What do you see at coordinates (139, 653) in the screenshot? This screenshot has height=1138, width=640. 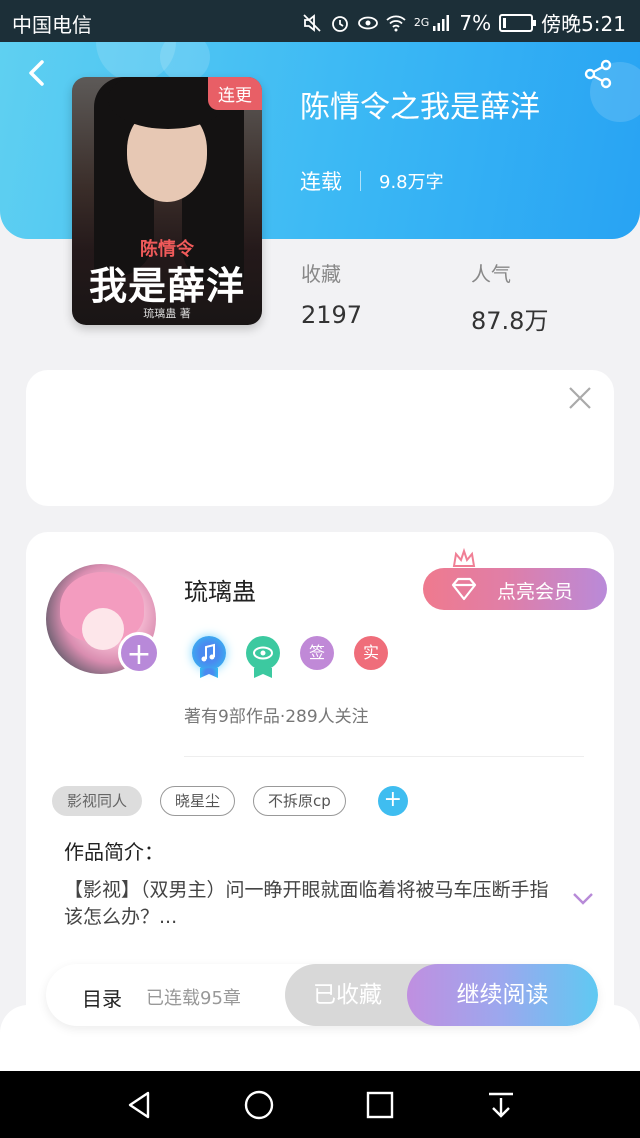 I see `follow-plus-button: +` at bounding box center [139, 653].